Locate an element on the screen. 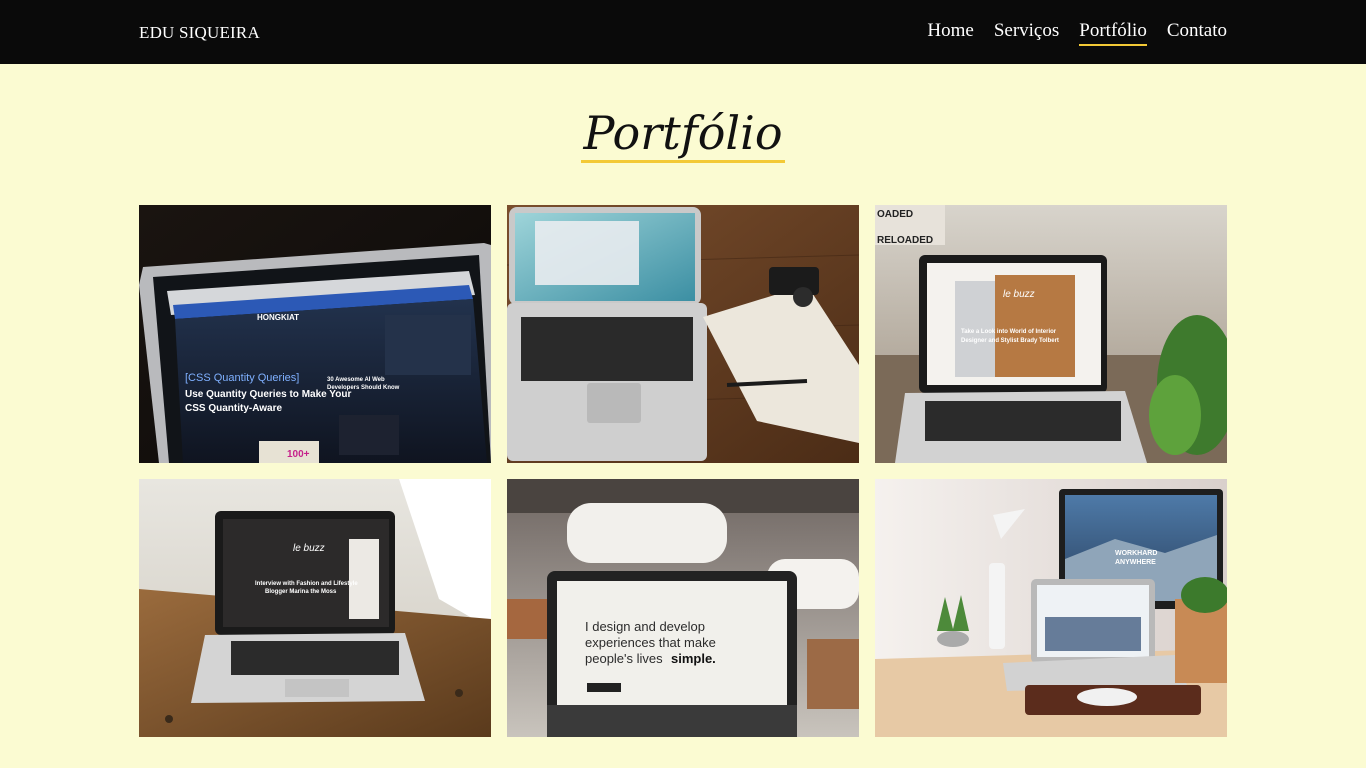  screen-text: simple. is located at coordinates (693, 658).